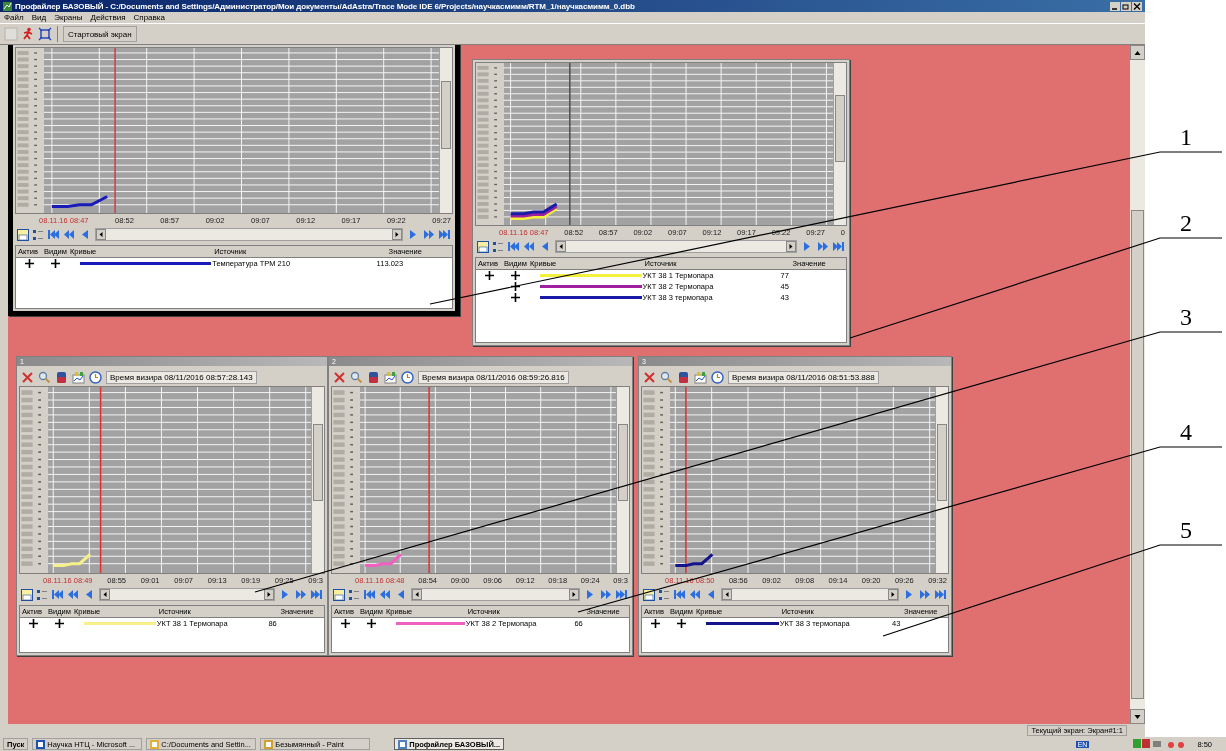 The image size is (1226, 751). What do you see at coordinates (39, 17) in the screenshot?
I see `menu-item: Вид` at bounding box center [39, 17].